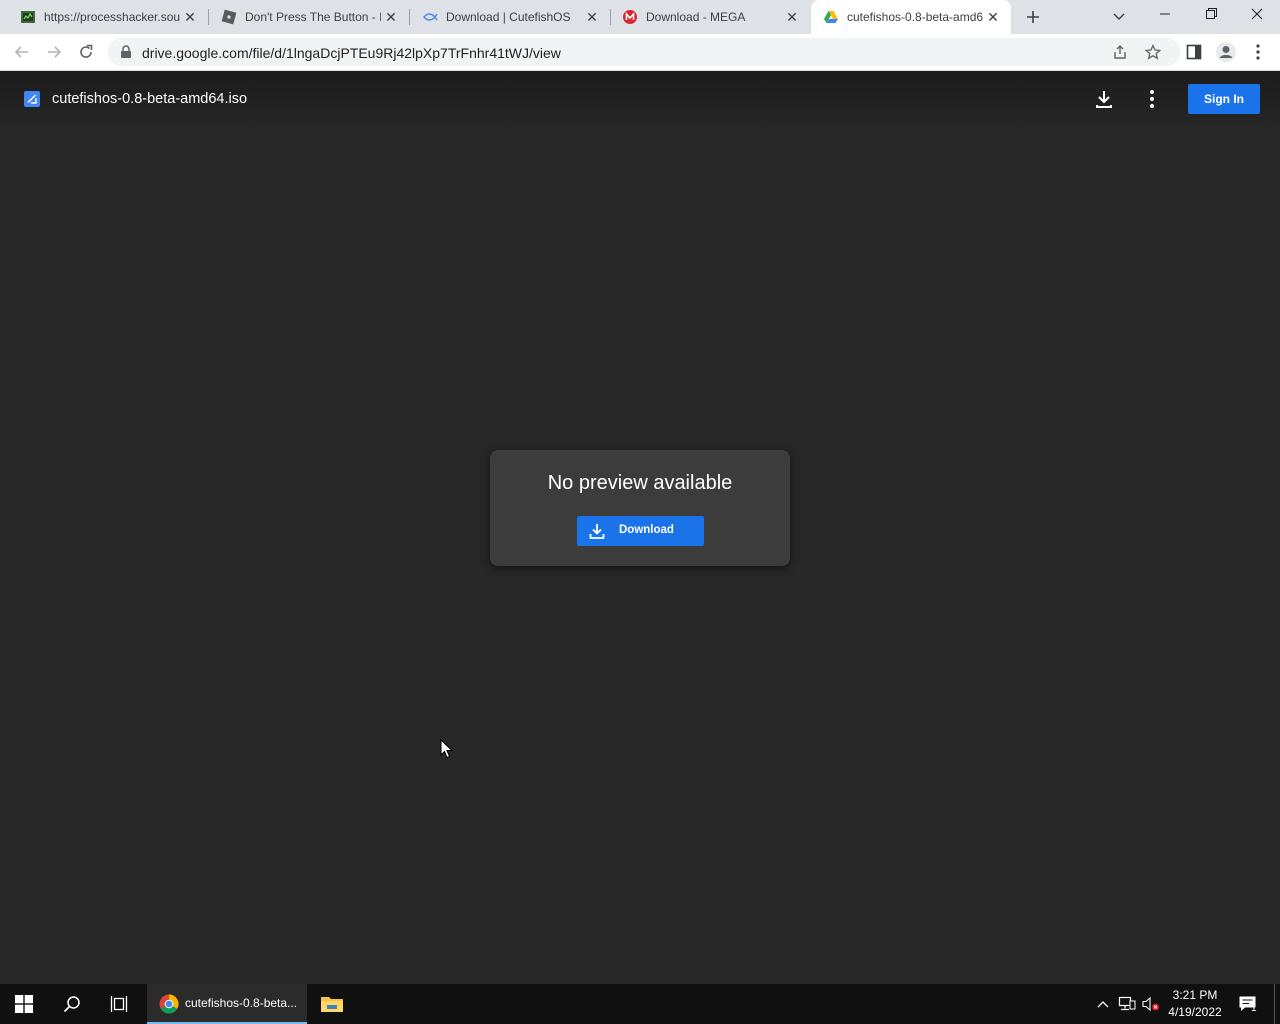 This screenshot has height=1024, width=1280. Describe the element at coordinates (32, 99) in the screenshot. I see `file-type-icon` at that location.